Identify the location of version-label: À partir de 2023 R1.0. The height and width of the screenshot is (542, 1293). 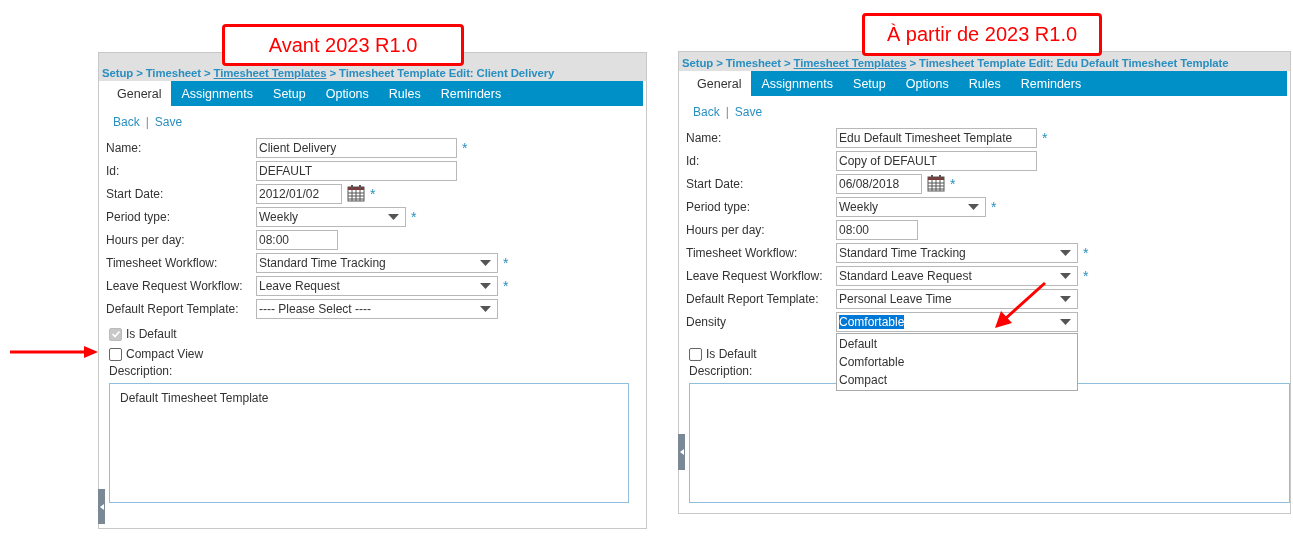
(982, 34).